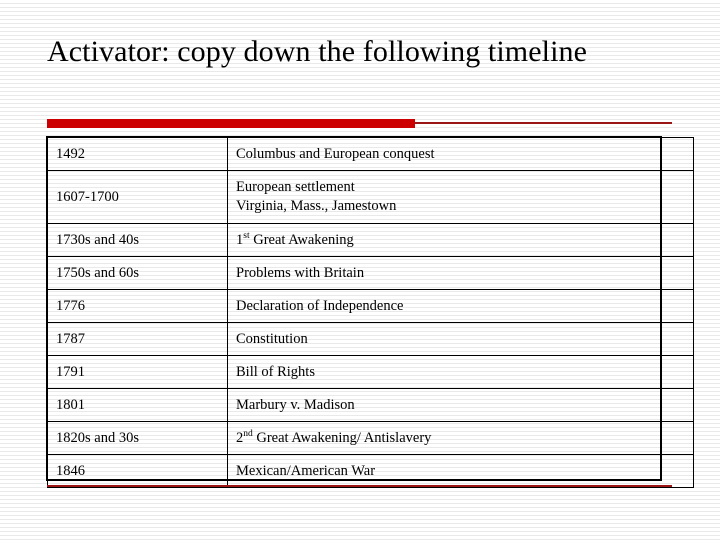  What do you see at coordinates (137, 306) in the screenshot?
I see `table-cell-date: 1776` at bounding box center [137, 306].